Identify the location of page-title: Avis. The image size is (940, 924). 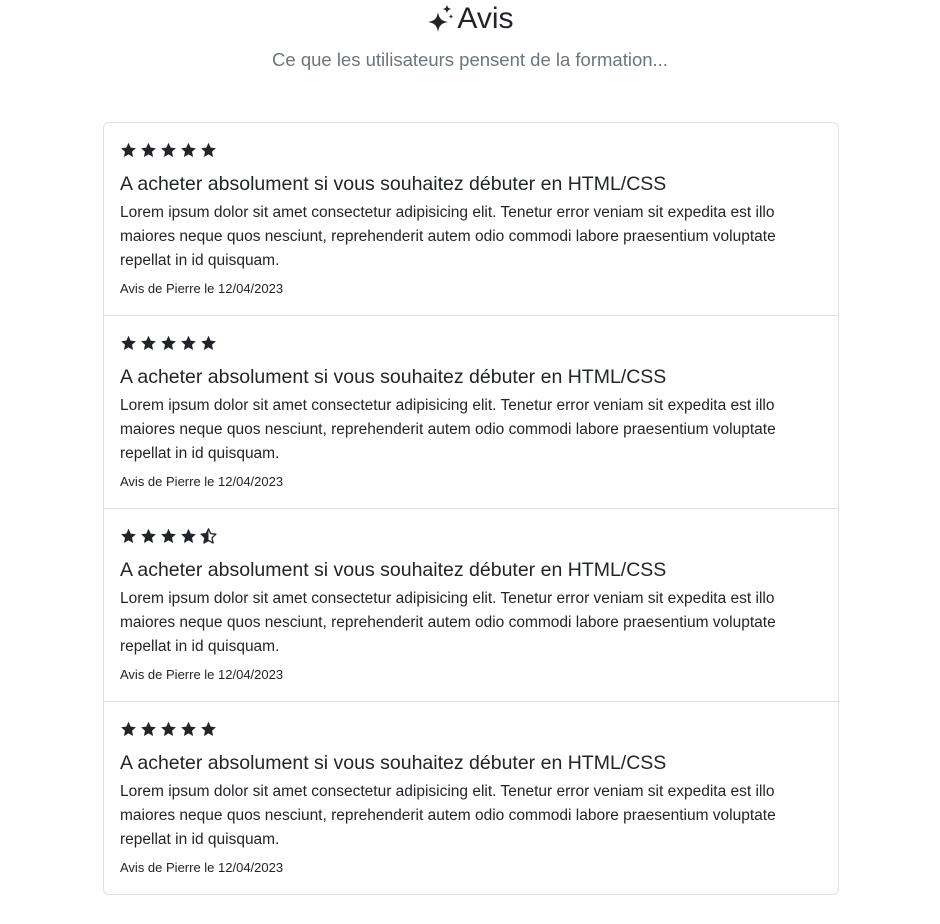
(485, 18).